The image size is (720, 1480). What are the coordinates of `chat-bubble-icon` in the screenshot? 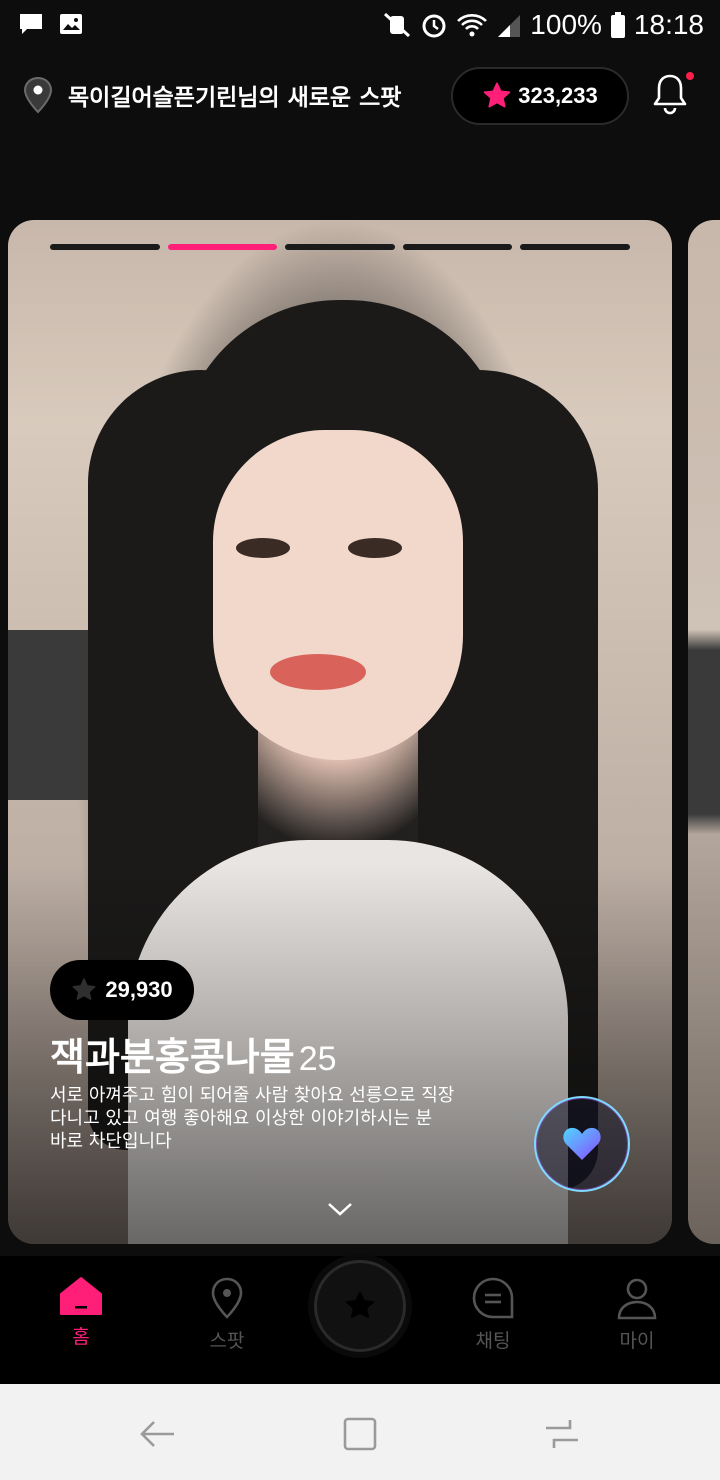 It's located at (31, 24).